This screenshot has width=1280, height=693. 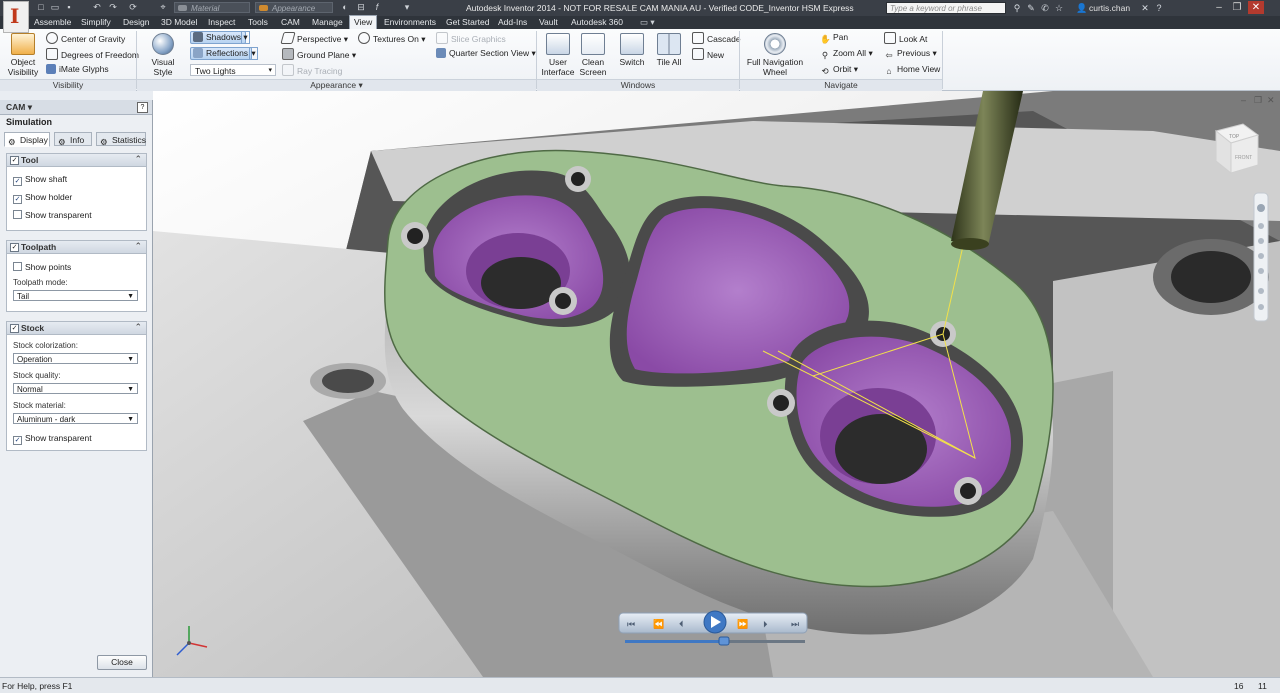 I want to click on undo-icon: ↶, so click(x=97, y=7).